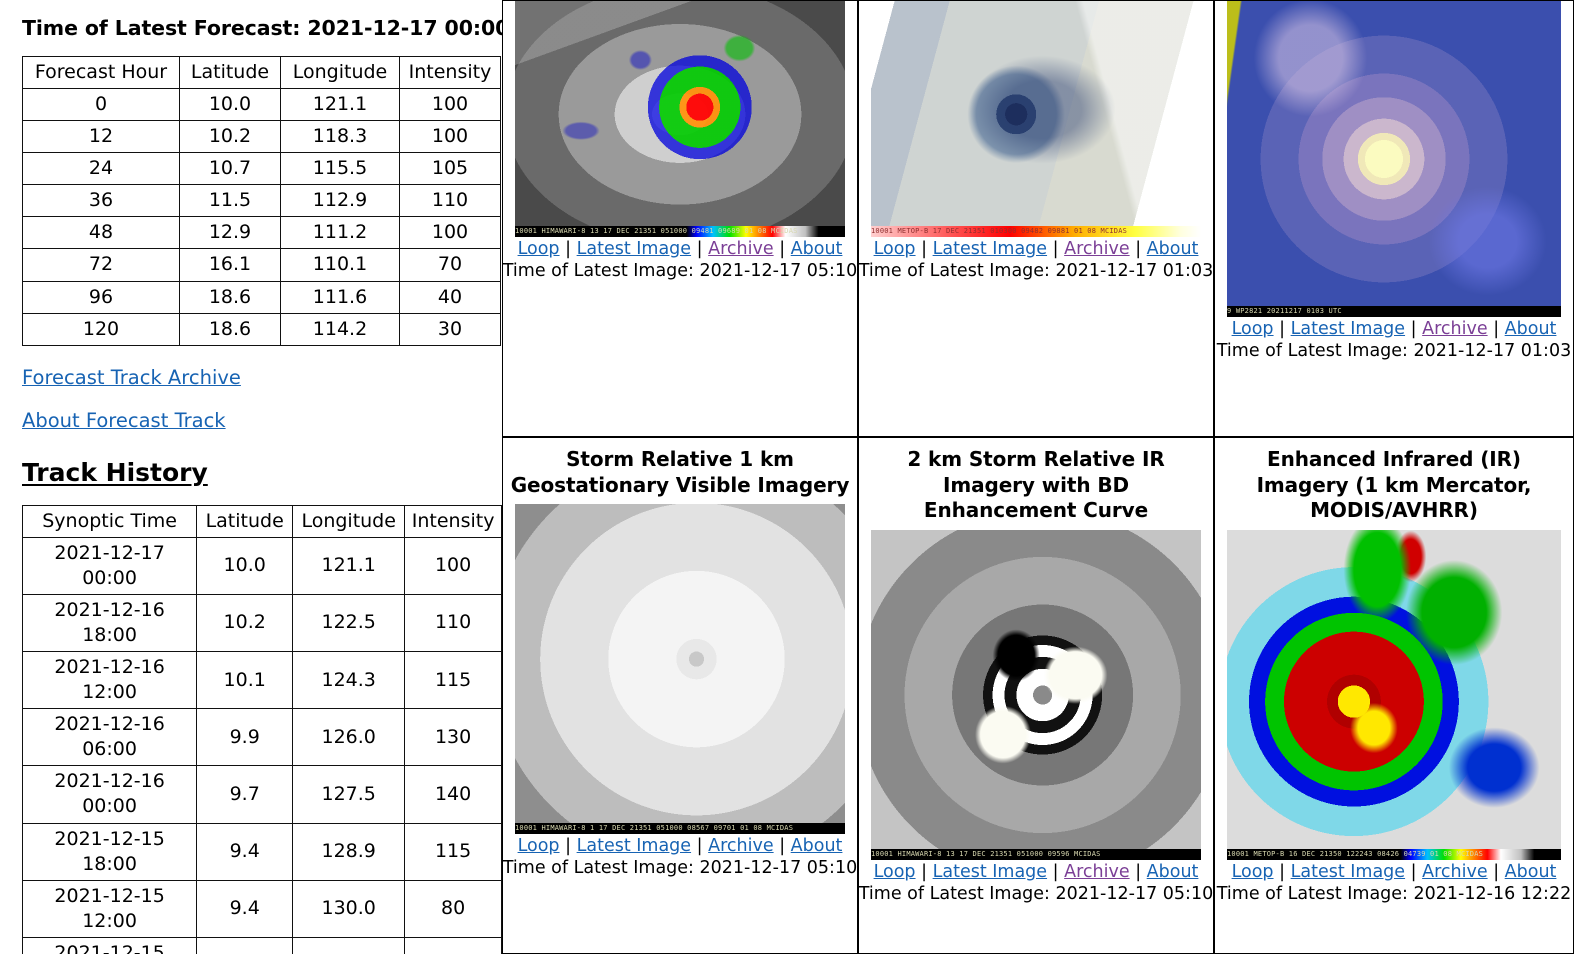 The height and width of the screenshot is (954, 1574). What do you see at coordinates (1394, 159) in the screenshot?
I see `color-91ghz-image: 9 WP2821 20211217 0103 UTC` at bounding box center [1394, 159].